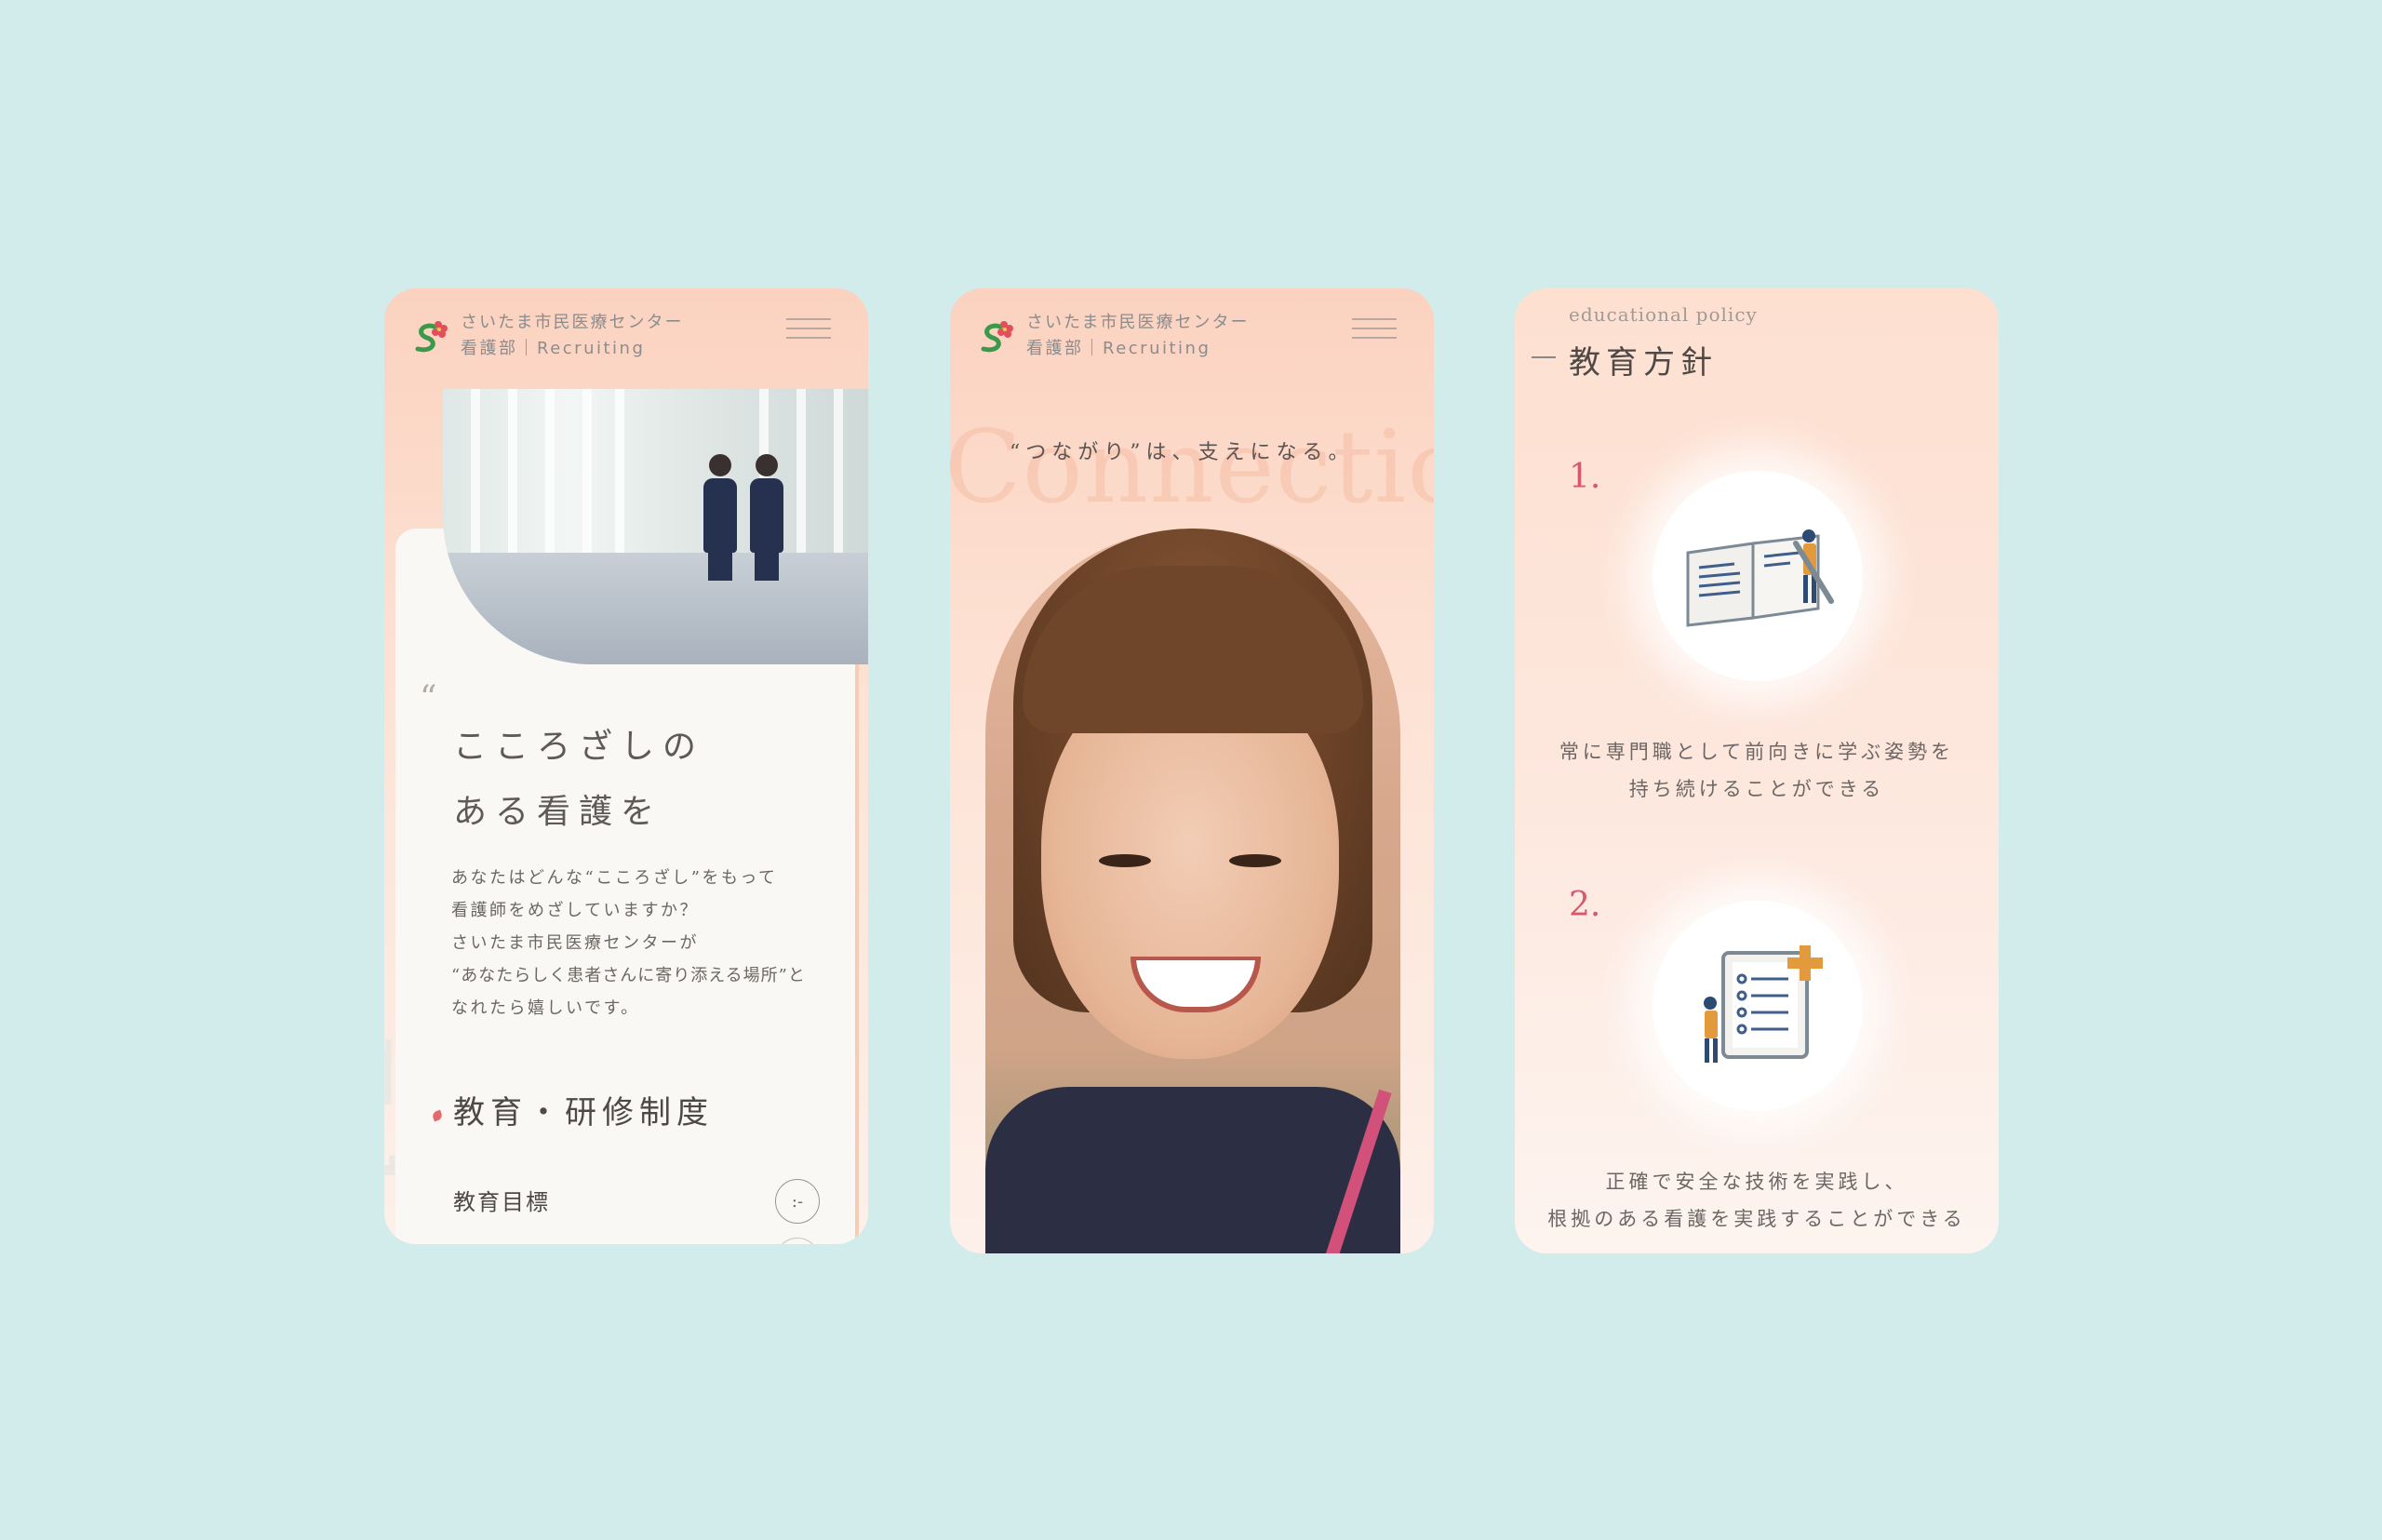 The height and width of the screenshot is (1540, 2382). I want to click on policy-text: 正確で安全な技術を実践し、 根拠のある看護を実践することができる, so click(1756, 1200).